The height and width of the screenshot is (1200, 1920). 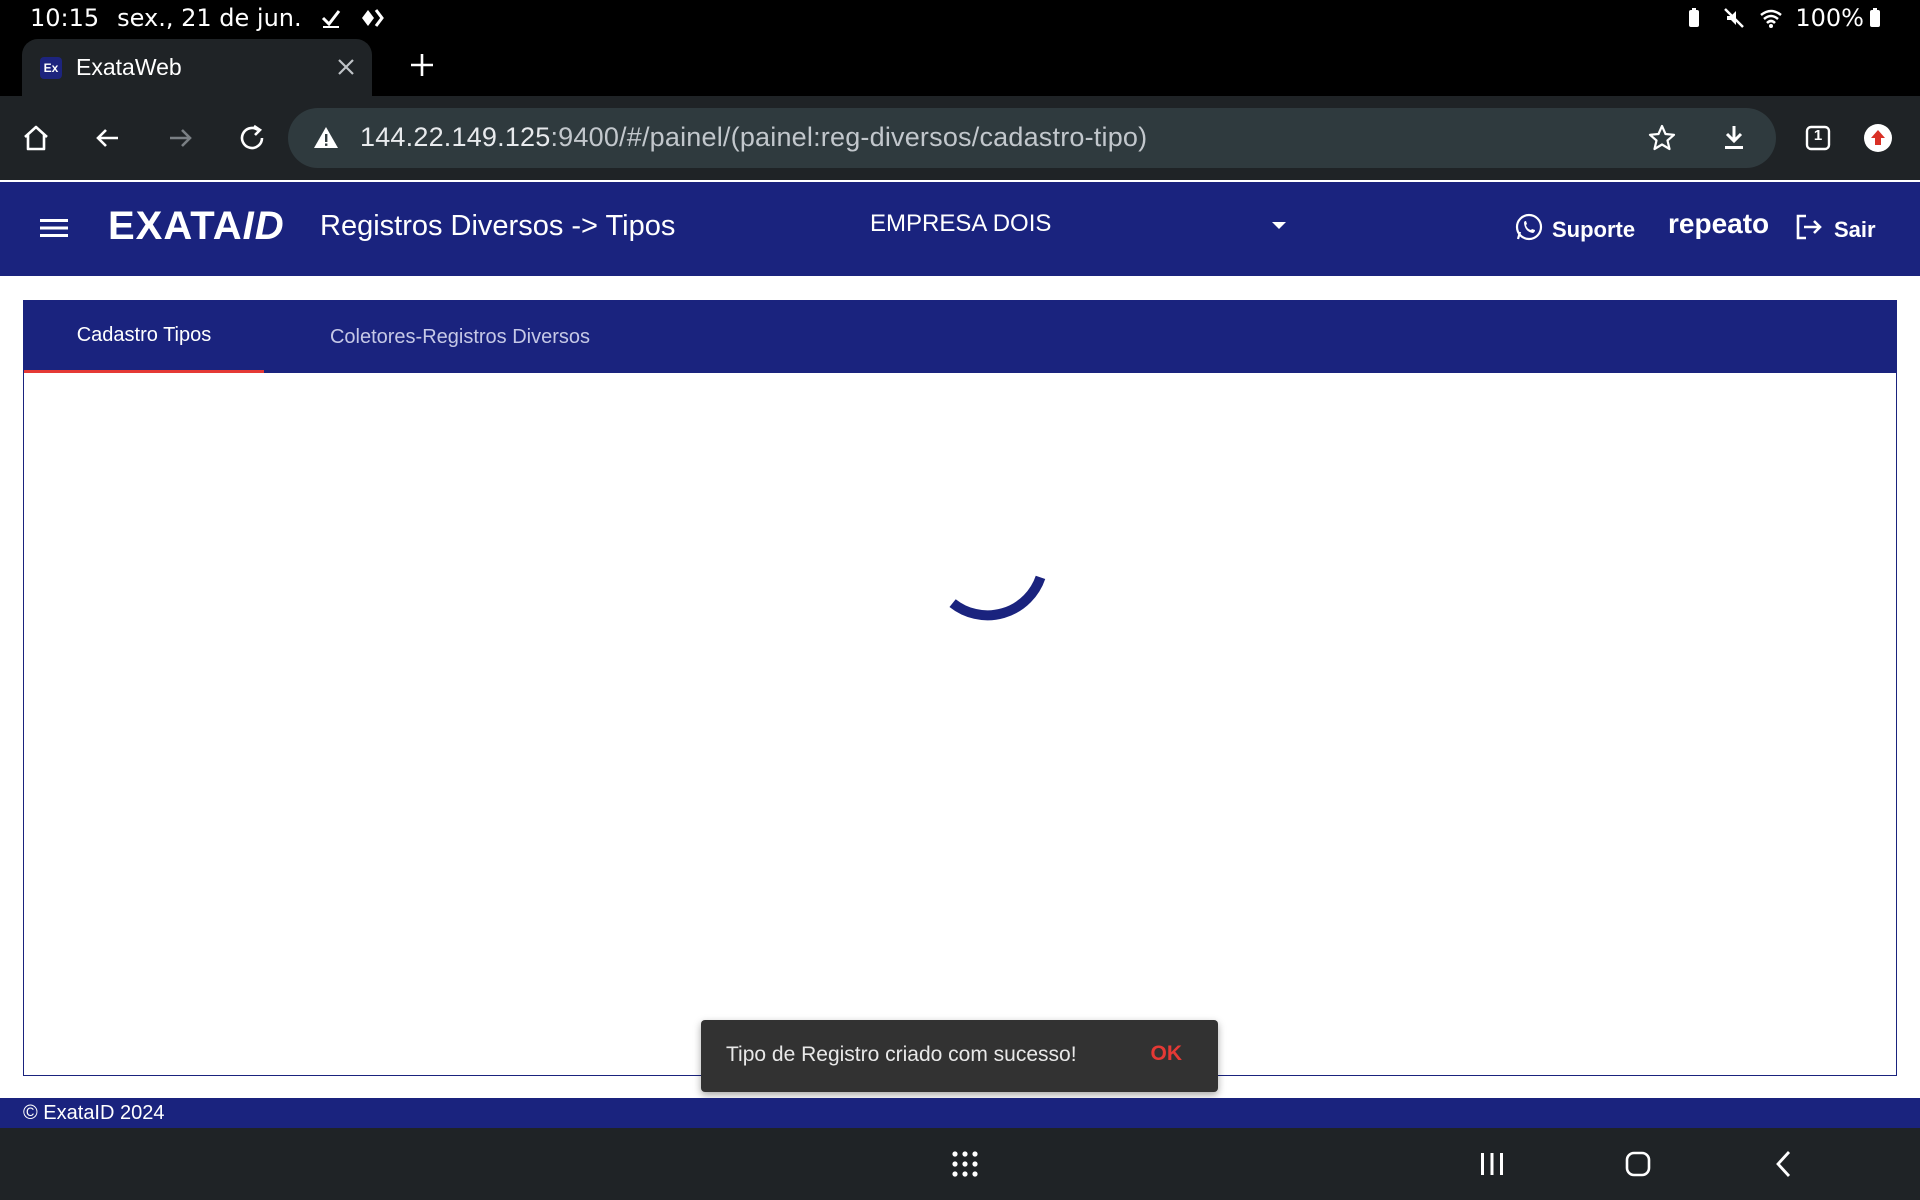 I want to click on snackbar: Tipo de Registro criado com sucesso! OK, so click(x=959, y=1056).